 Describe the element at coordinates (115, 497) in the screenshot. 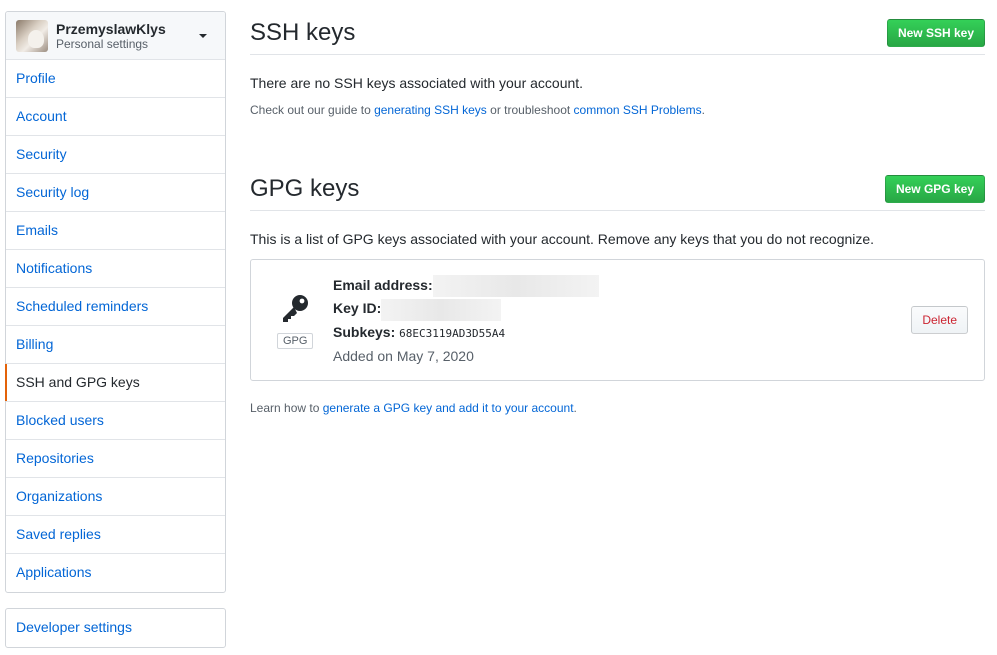

I see `sidebar-item-organizations: Organizations` at that location.